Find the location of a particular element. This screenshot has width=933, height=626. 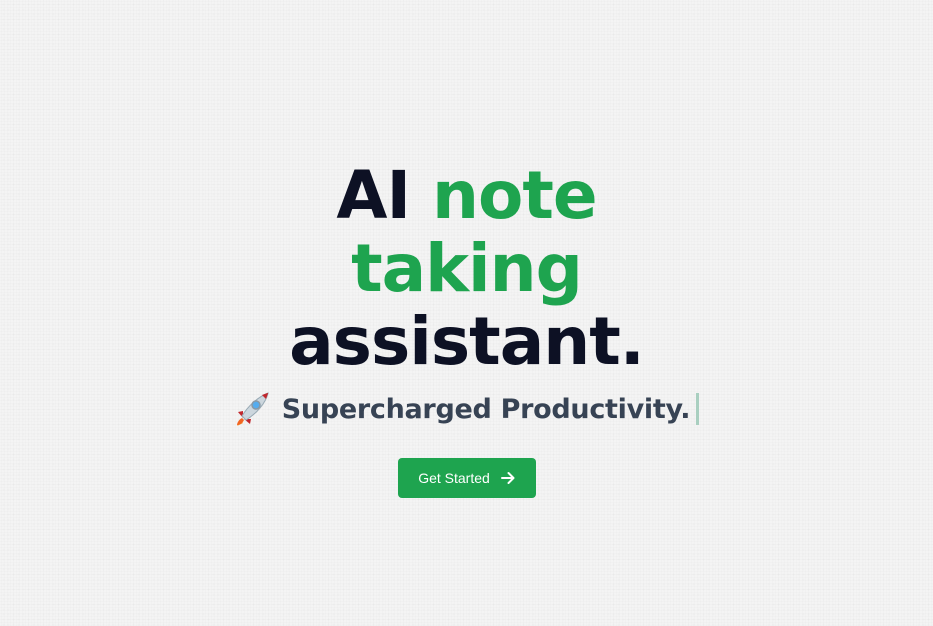

headline-ai-text: AI is located at coordinates (384, 195).